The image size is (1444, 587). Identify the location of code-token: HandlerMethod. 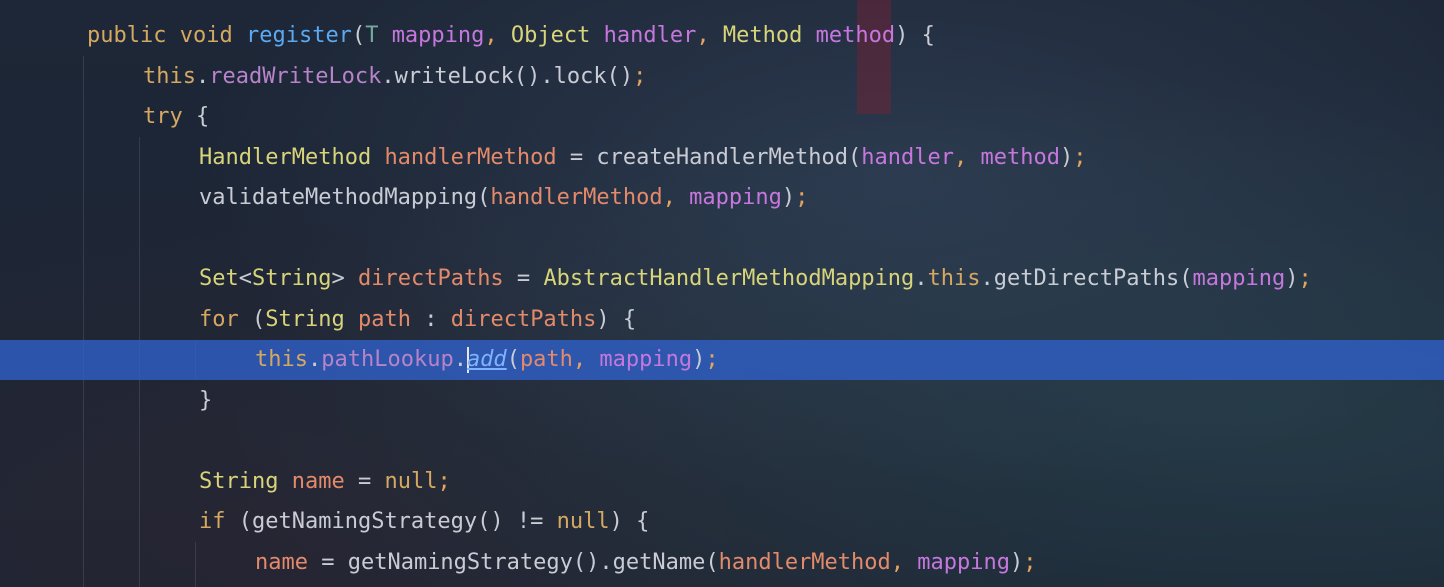
(285, 157).